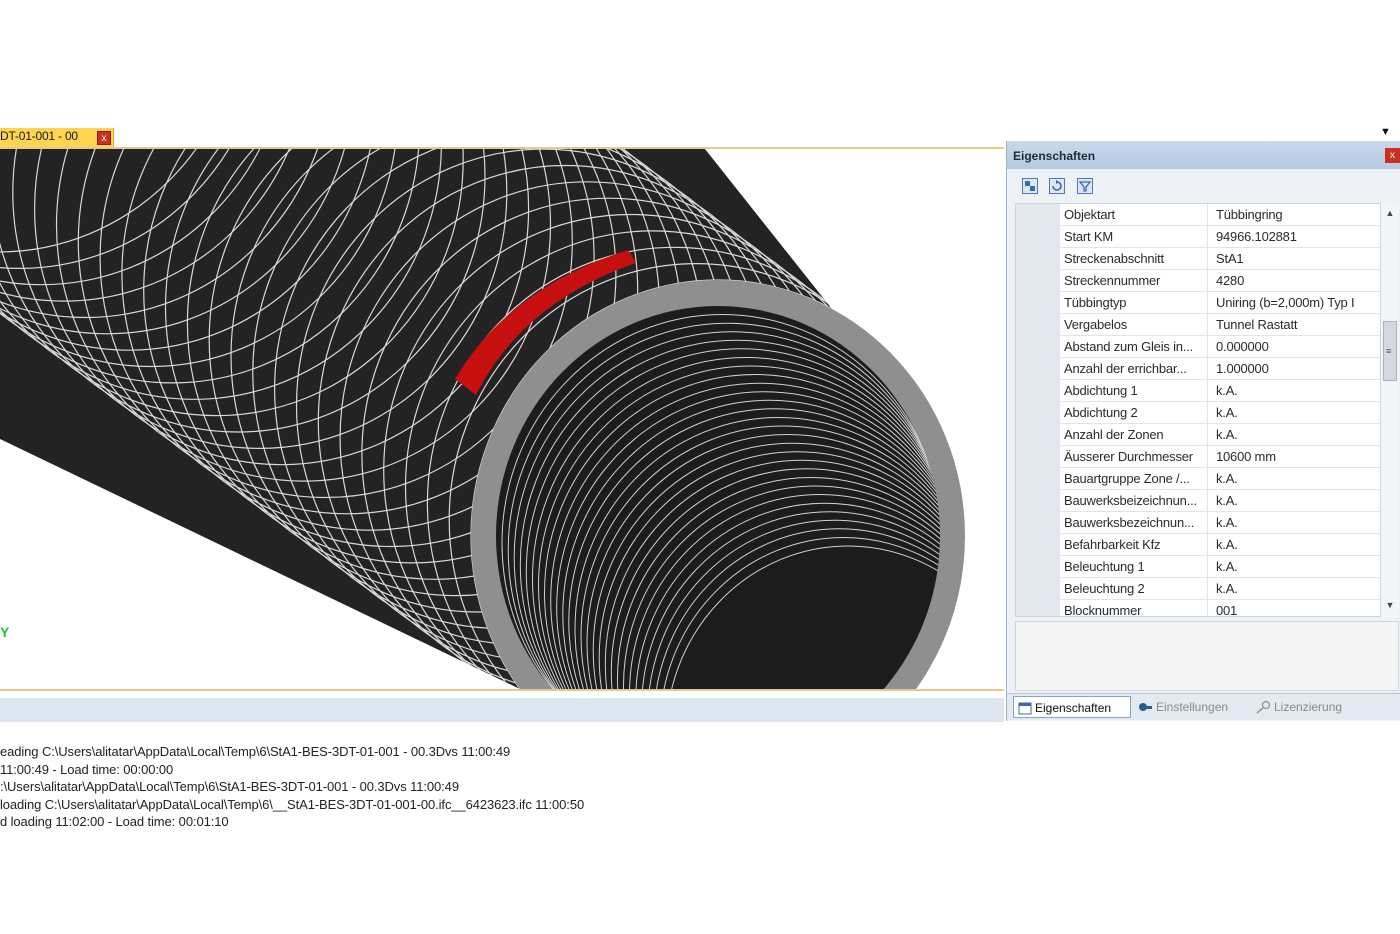  Describe the element at coordinates (1298, 214) in the screenshot. I see `property-value: Tübbingring` at that location.